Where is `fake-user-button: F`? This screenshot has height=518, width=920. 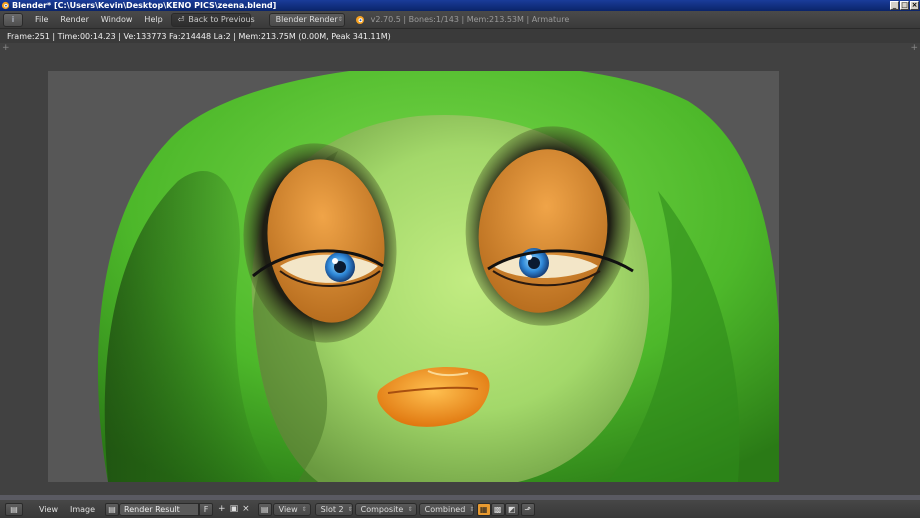
fake-user-button: F is located at coordinates (206, 509).